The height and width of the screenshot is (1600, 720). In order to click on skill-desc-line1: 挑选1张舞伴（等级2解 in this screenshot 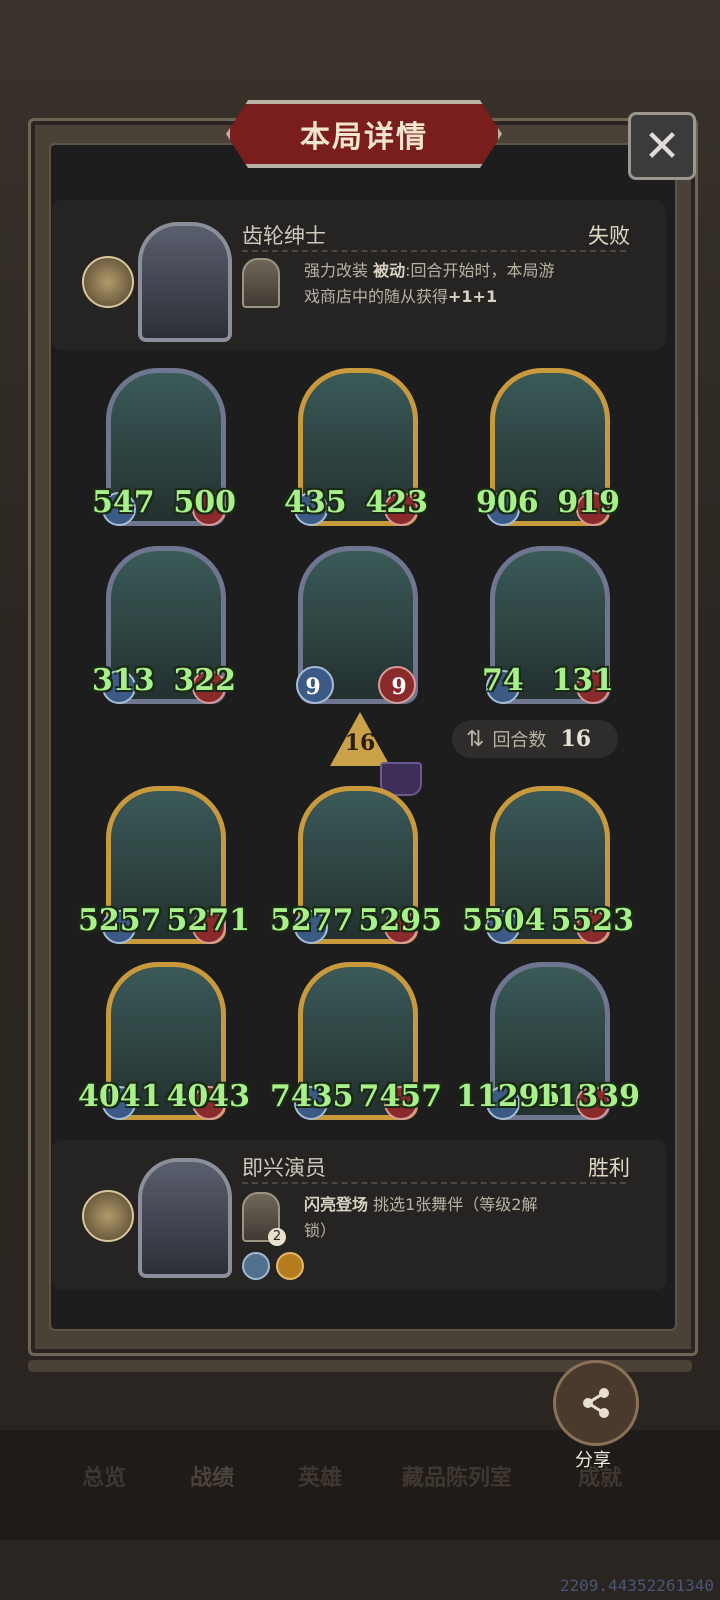, I will do `click(455, 1204)`.